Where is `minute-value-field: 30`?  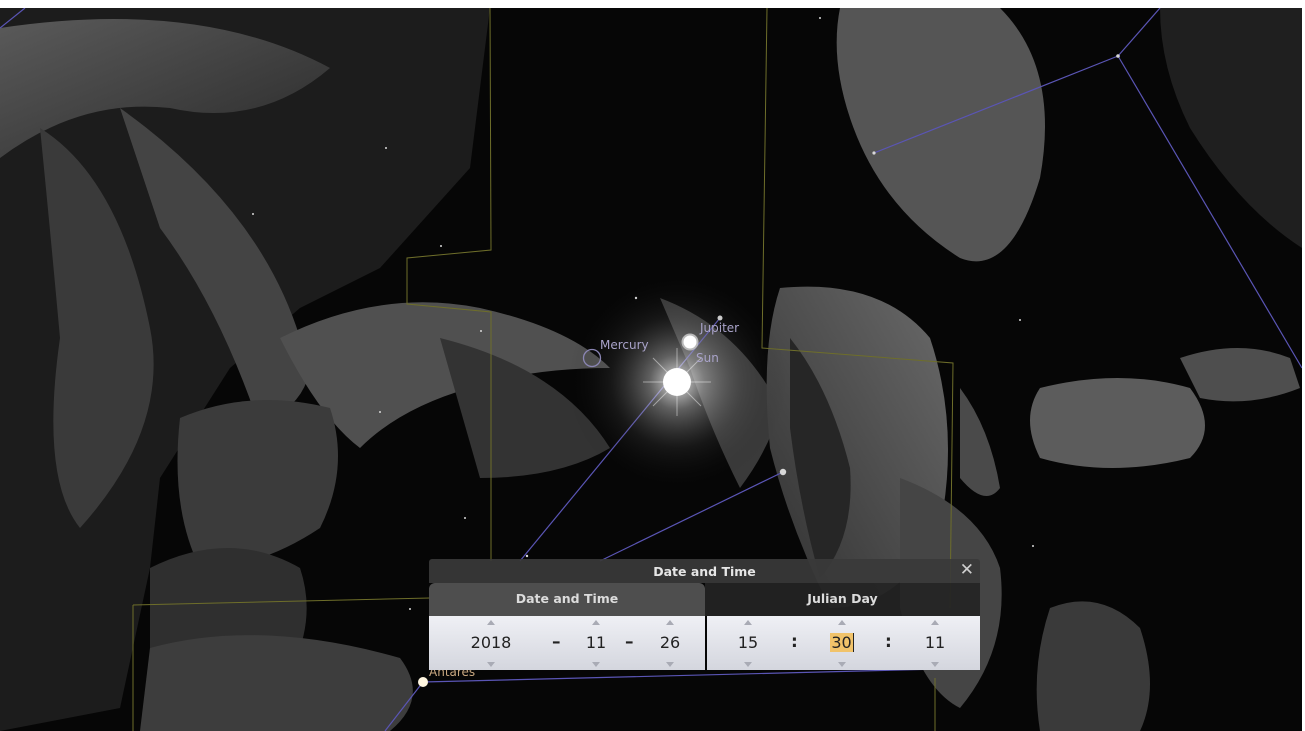
minute-value-field: 30 is located at coordinates (842, 642).